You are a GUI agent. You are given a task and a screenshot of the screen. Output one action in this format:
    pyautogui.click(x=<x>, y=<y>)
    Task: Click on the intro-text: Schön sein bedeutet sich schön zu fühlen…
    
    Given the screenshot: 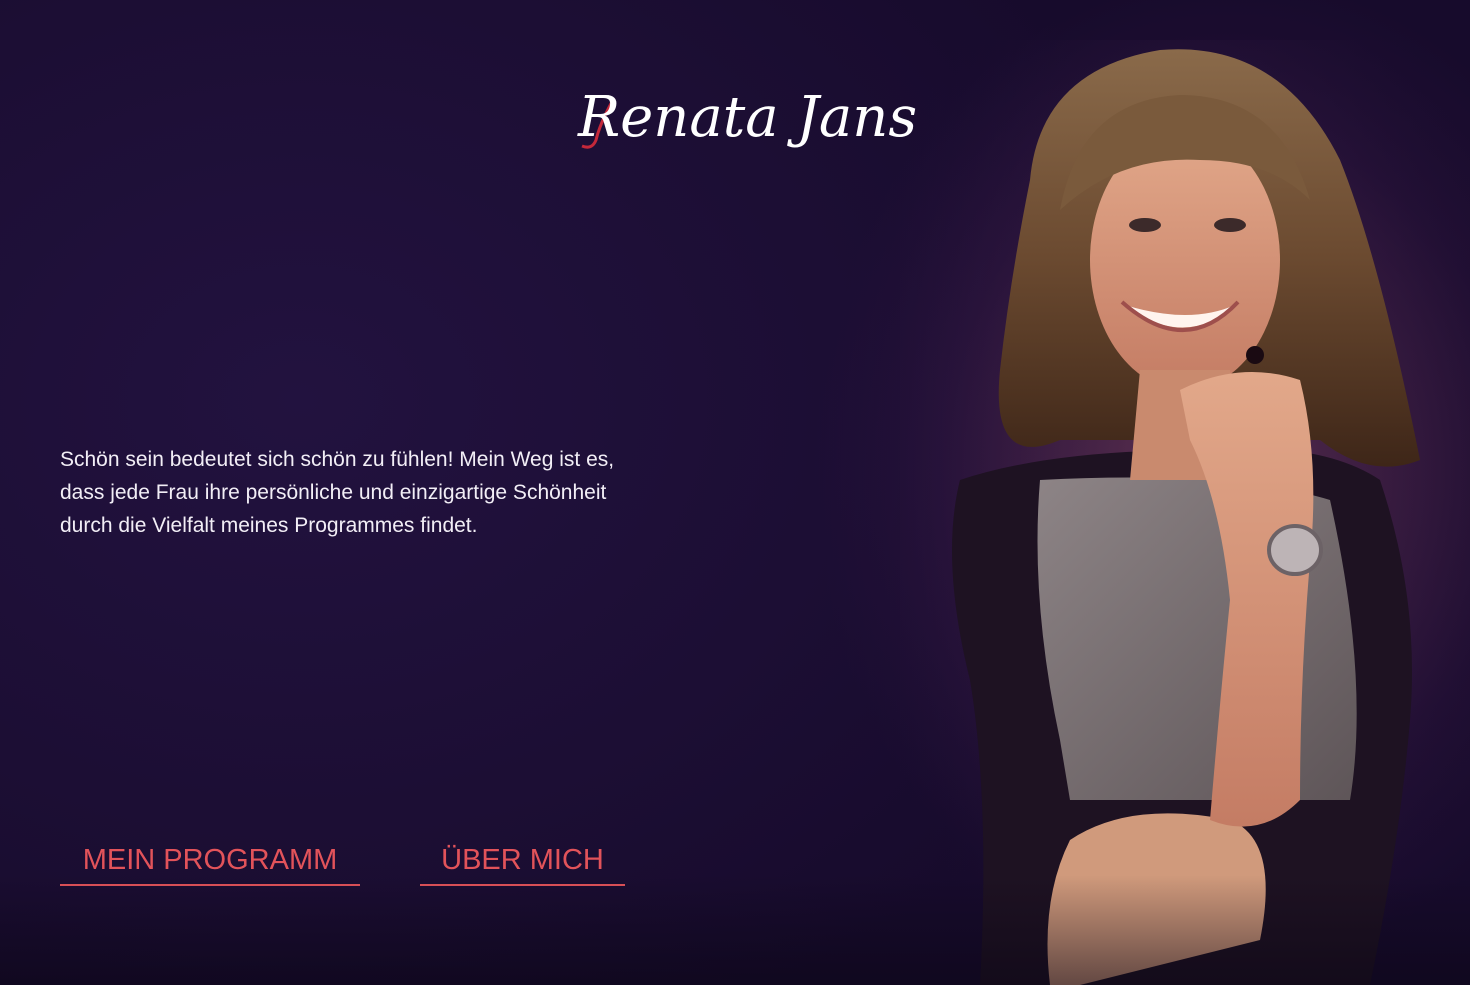 What is the action you would take?
    pyautogui.click(x=337, y=492)
    